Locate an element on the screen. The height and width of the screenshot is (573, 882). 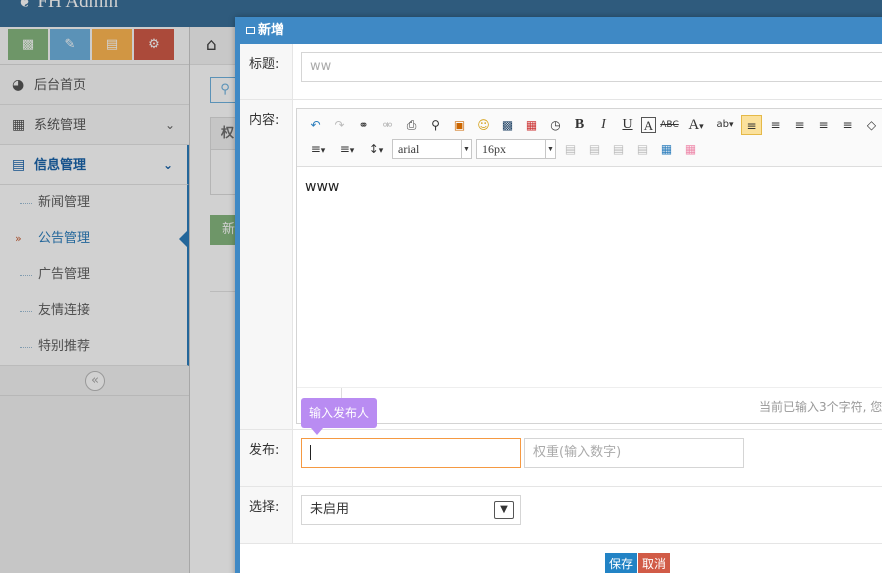
save-button: 保存 is located at coordinates (621, 563).